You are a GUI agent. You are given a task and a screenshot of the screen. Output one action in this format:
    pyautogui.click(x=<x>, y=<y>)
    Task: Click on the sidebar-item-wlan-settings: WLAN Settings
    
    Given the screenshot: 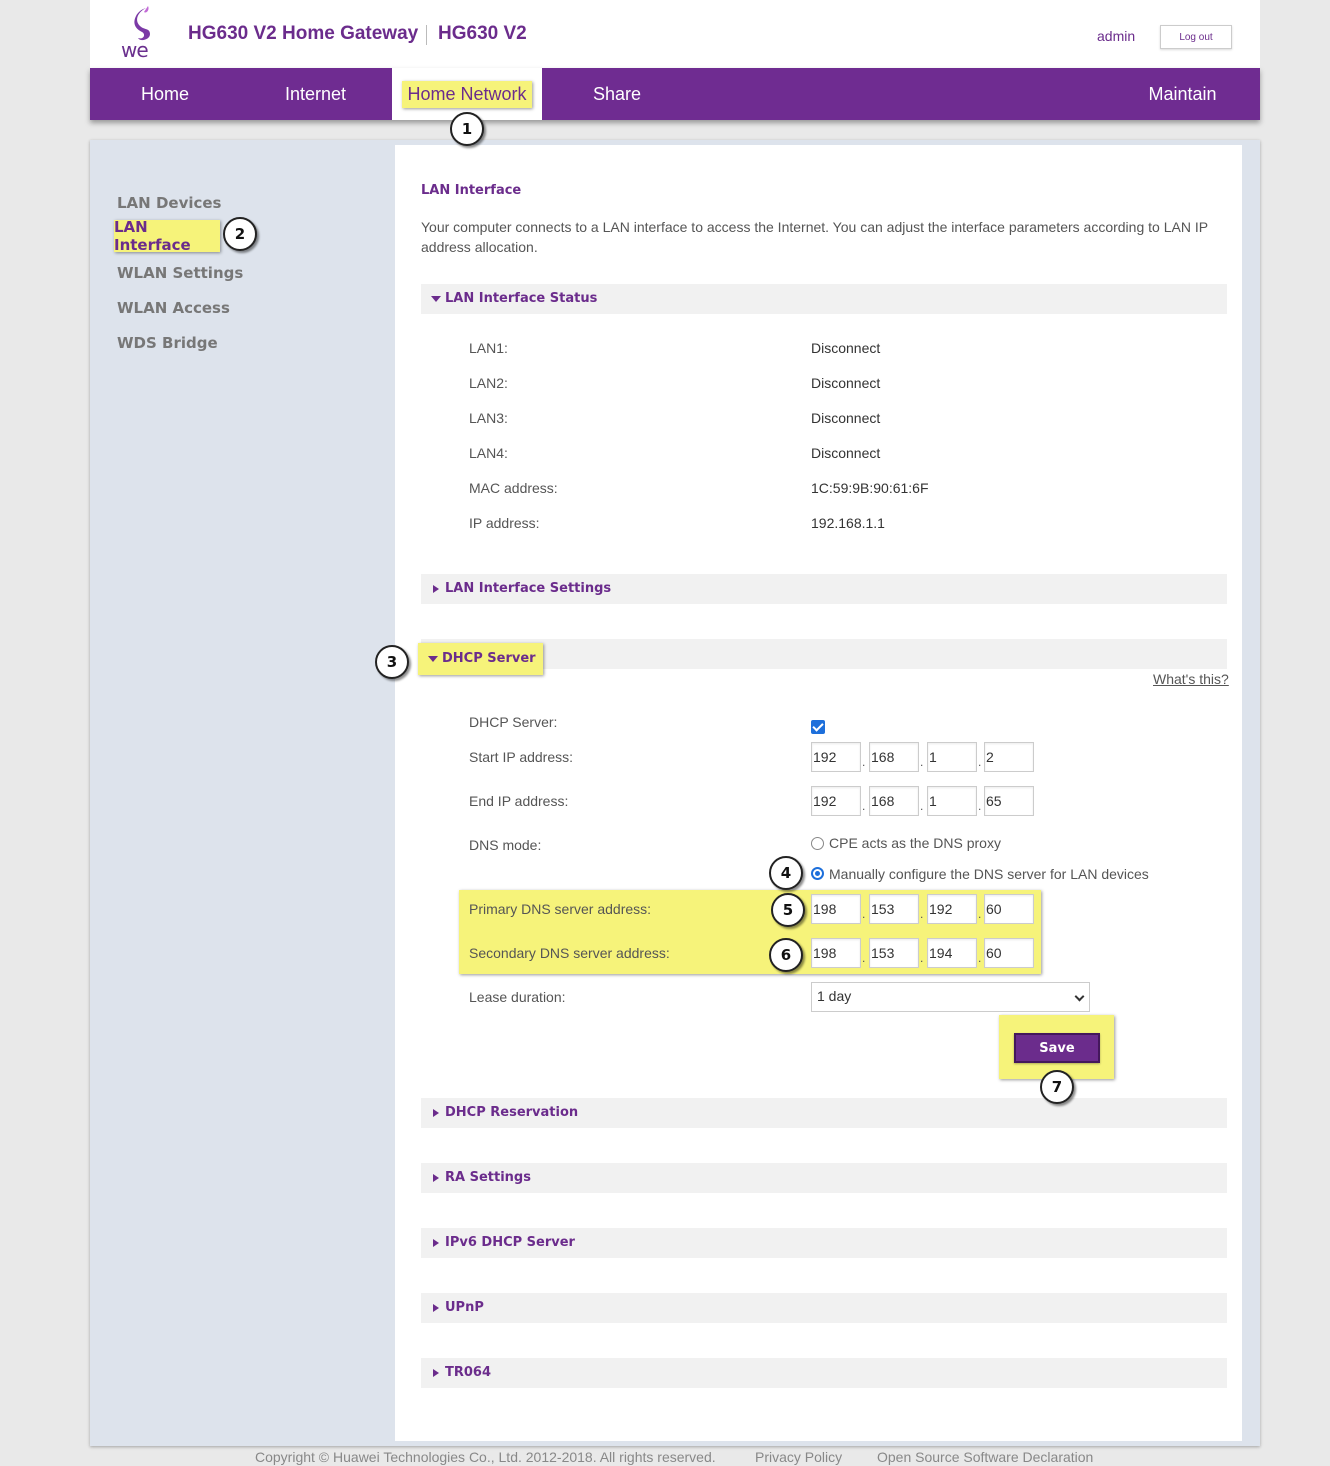 What is the action you would take?
    pyautogui.click(x=180, y=273)
    